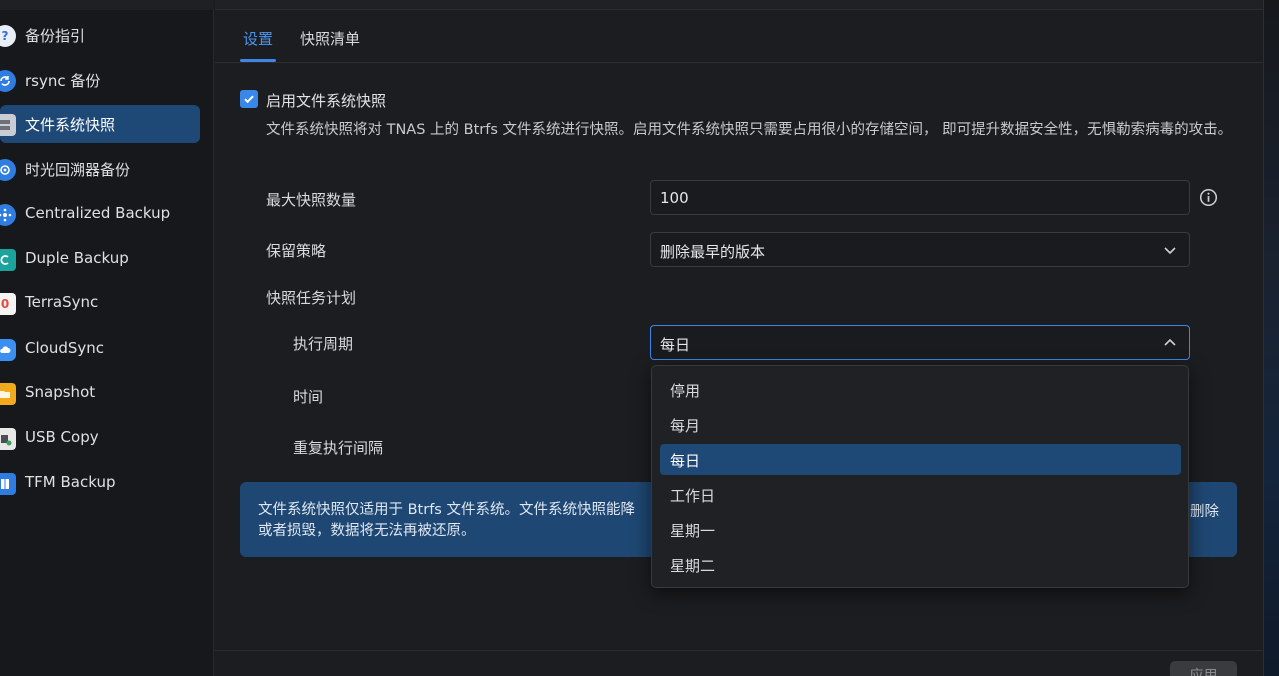 The image size is (1279, 676). I want to click on enable-snapshot-label: 启用文件系统快照, so click(326, 101).